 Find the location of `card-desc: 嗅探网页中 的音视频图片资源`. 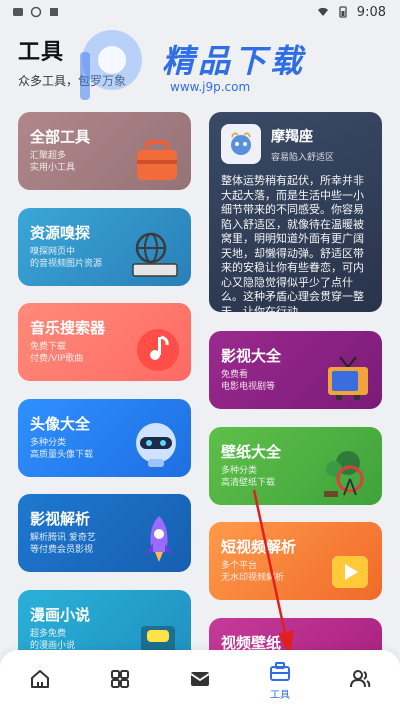

card-desc: 嗅探网页中 的音视频图片资源 is located at coordinates (66, 258).